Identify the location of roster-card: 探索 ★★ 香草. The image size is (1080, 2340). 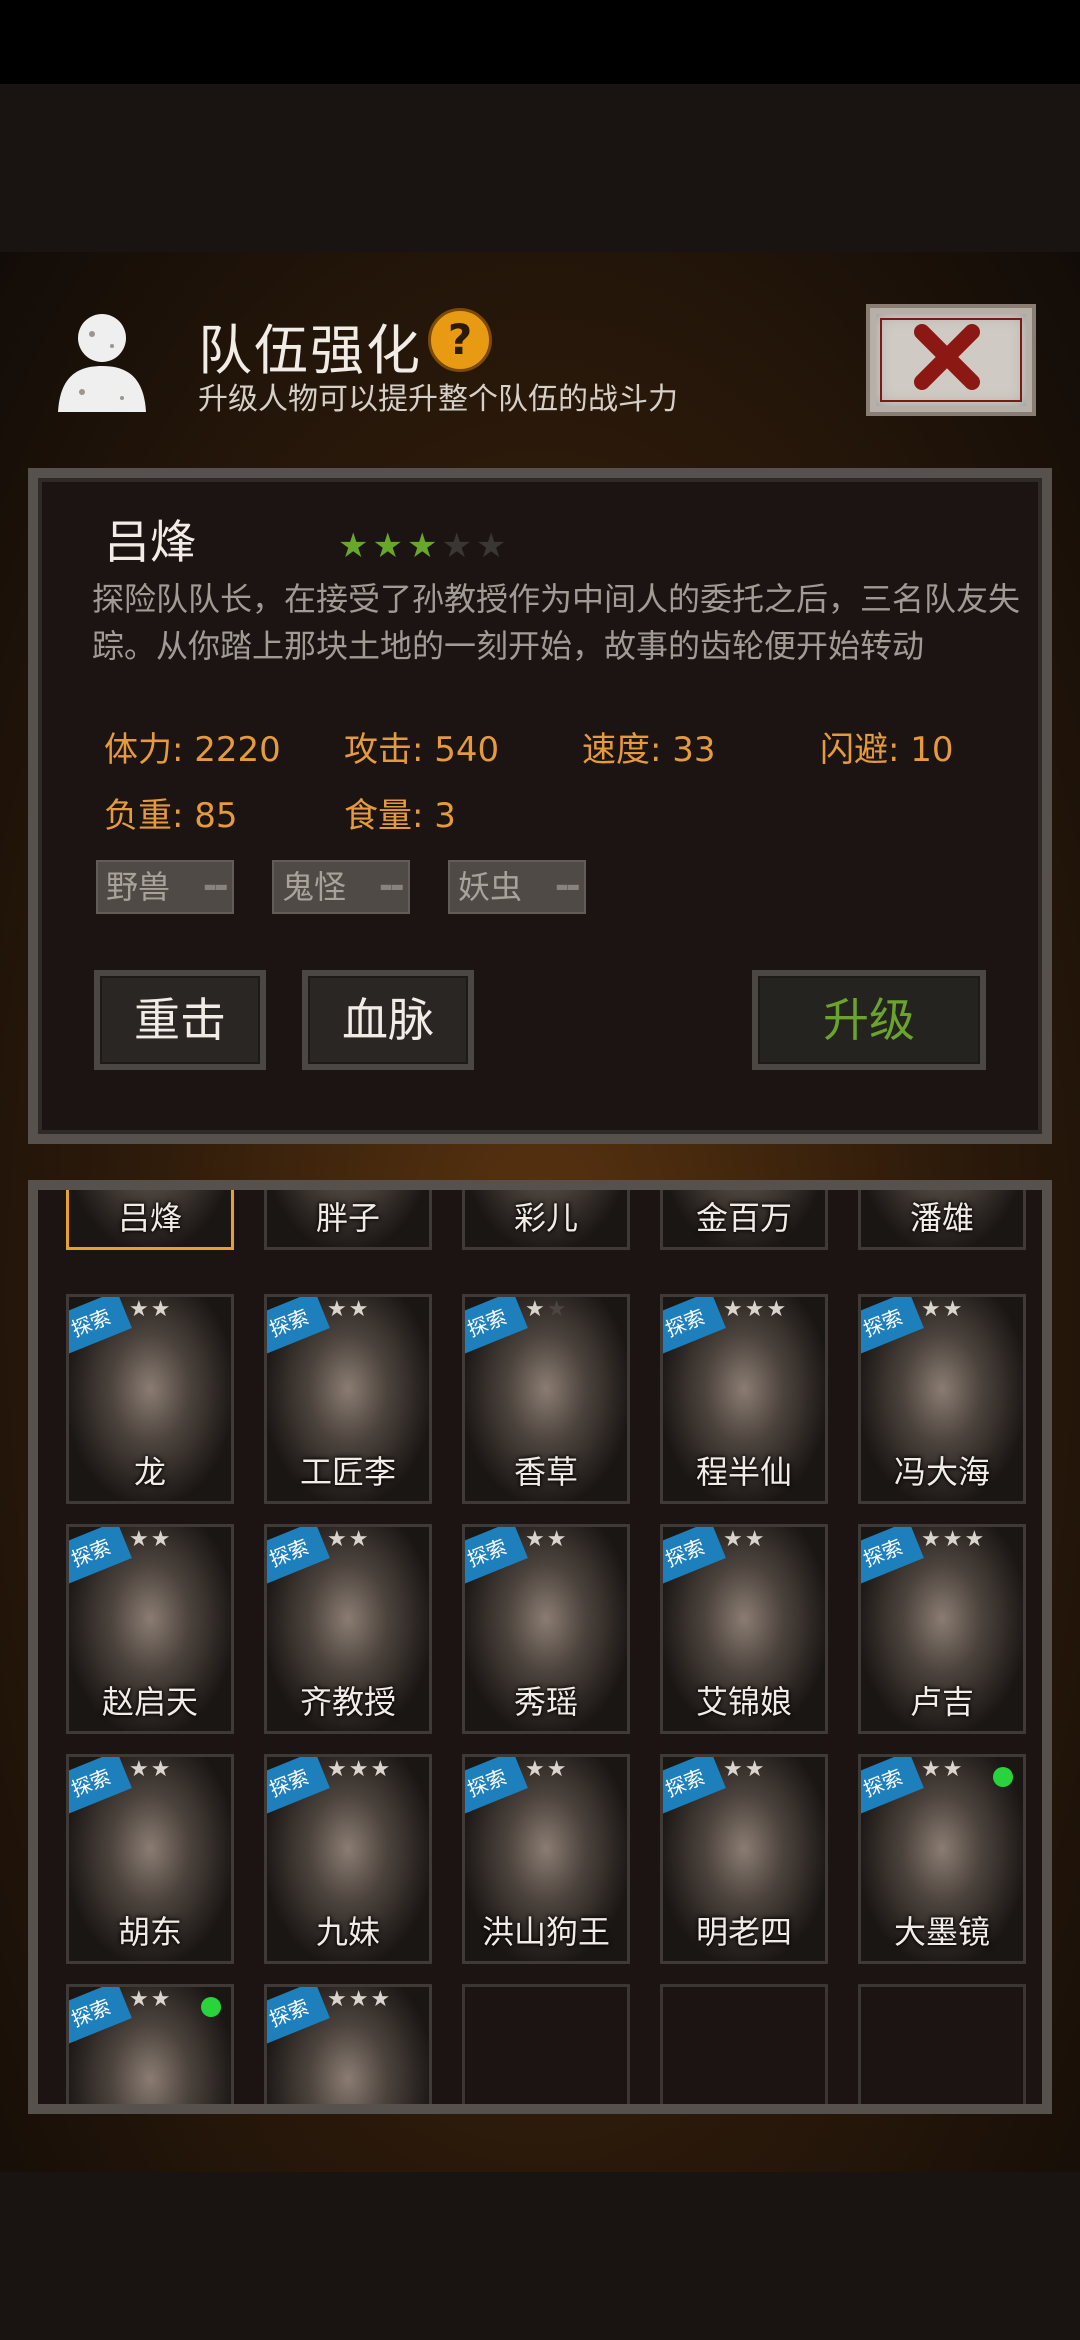
(546, 1399).